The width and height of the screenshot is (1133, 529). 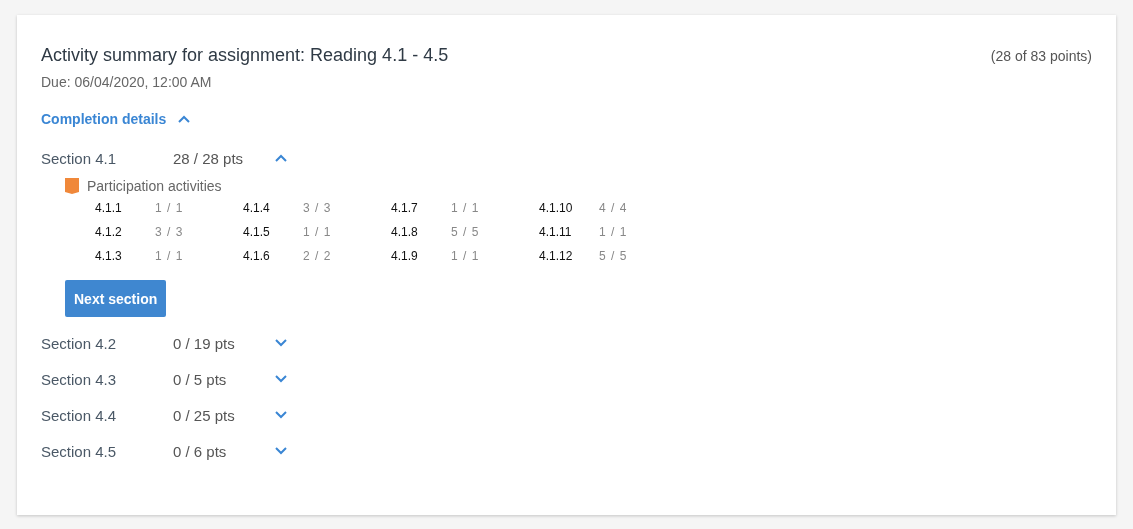 I want to click on points-total: (28 of 83 points), so click(x=1041, y=56).